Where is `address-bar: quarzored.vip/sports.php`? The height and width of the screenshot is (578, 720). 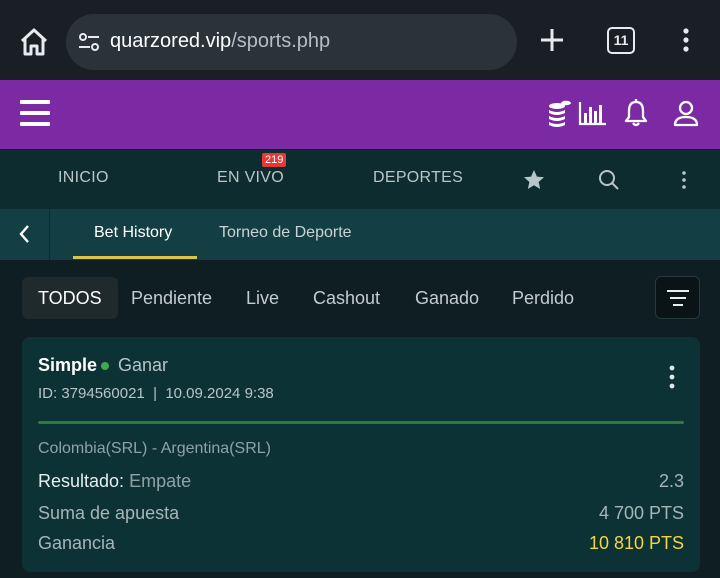 address-bar: quarzored.vip/sports.php is located at coordinates (291, 42).